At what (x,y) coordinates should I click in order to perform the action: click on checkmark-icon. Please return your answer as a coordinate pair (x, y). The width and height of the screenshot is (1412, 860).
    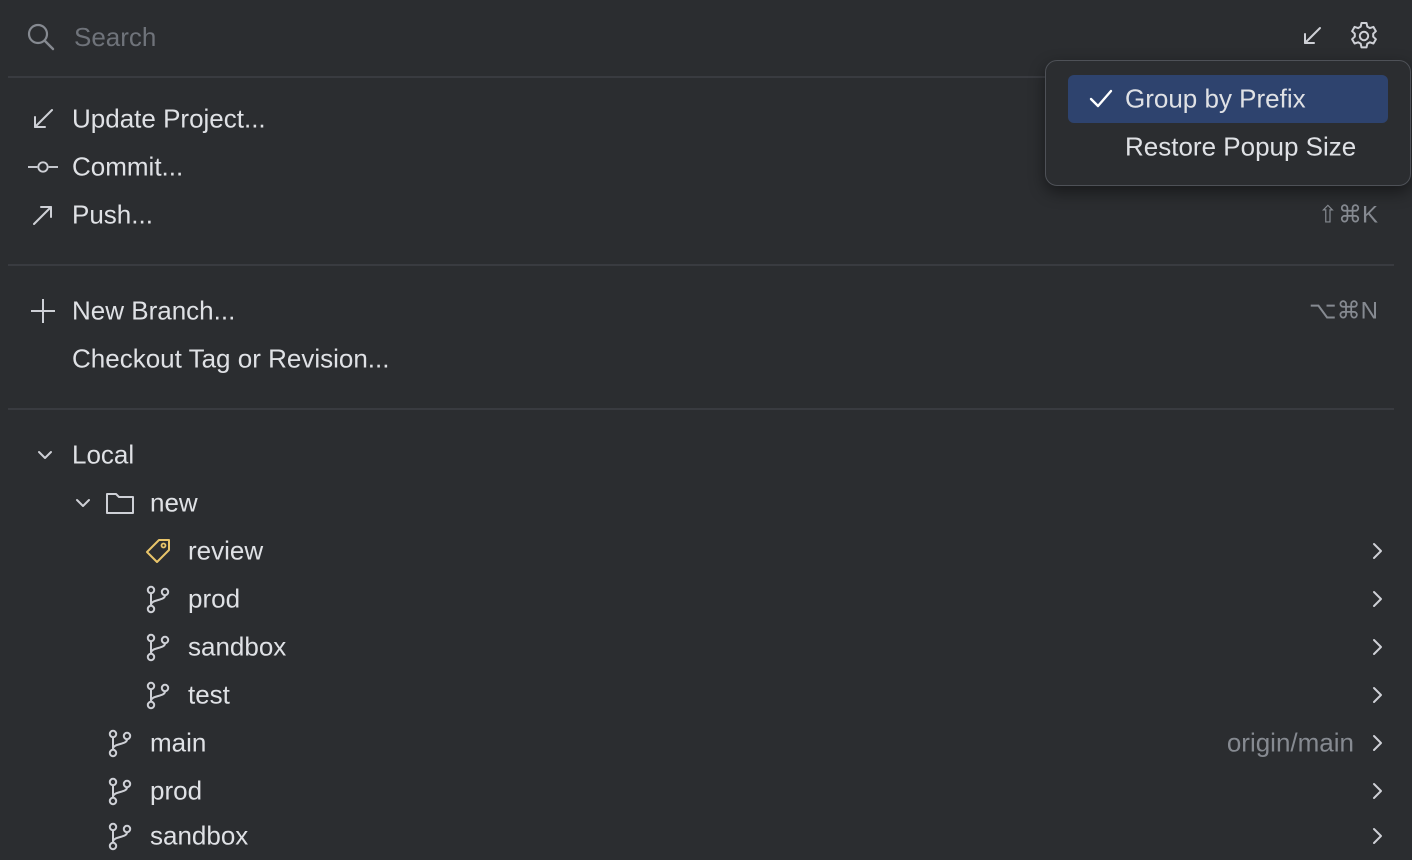
    Looking at the image, I should click on (1101, 99).